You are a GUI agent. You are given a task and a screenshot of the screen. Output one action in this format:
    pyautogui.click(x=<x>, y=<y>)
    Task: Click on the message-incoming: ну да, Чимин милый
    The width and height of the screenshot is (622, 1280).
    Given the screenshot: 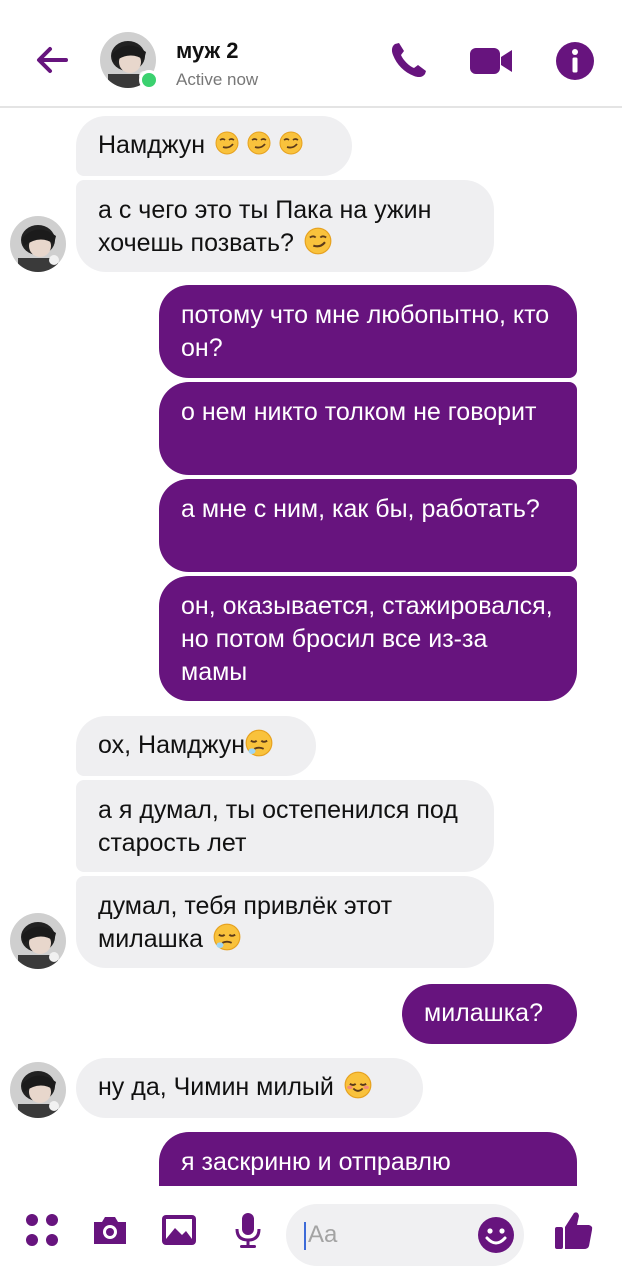 What is the action you would take?
    pyautogui.click(x=249, y=1088)
    